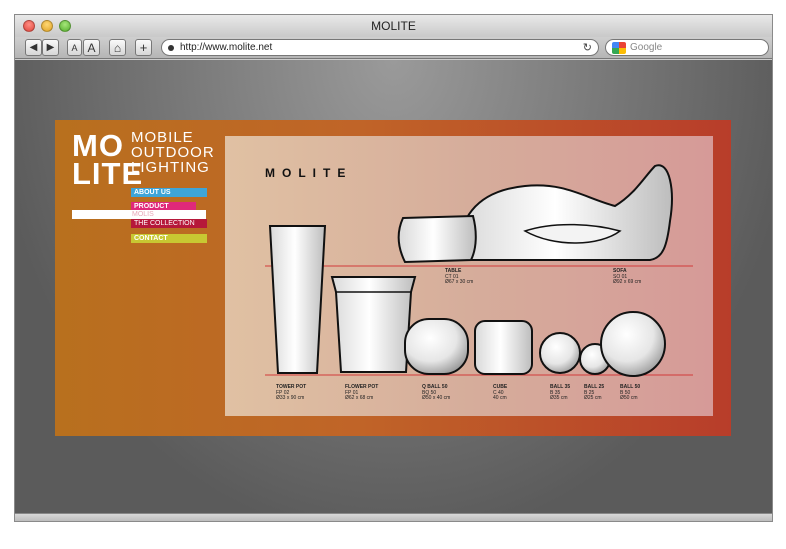 Image resolution: width=786 pixels, height=549 pixels. I want to click on title-bar: MOLITE, so click(393, 26).